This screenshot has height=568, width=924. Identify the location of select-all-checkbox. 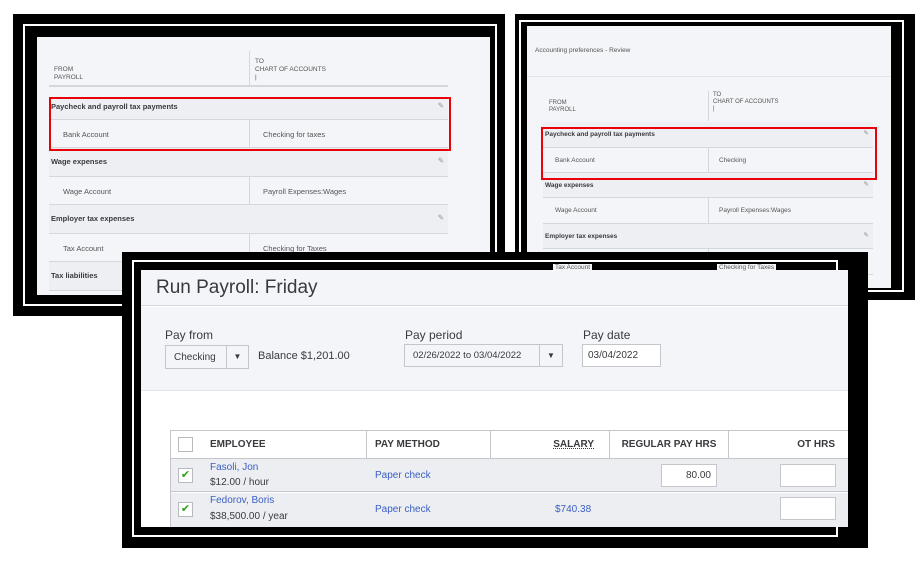
(185, 444).